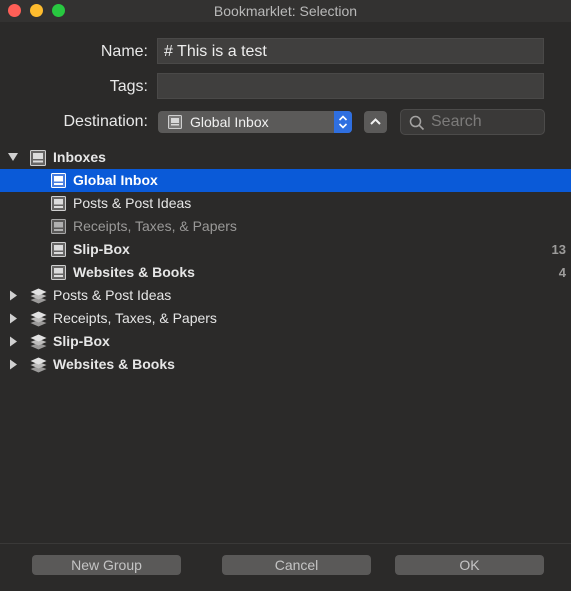  I want to click on title-bar: Bookmarklet: Selection, so click(285, 11).